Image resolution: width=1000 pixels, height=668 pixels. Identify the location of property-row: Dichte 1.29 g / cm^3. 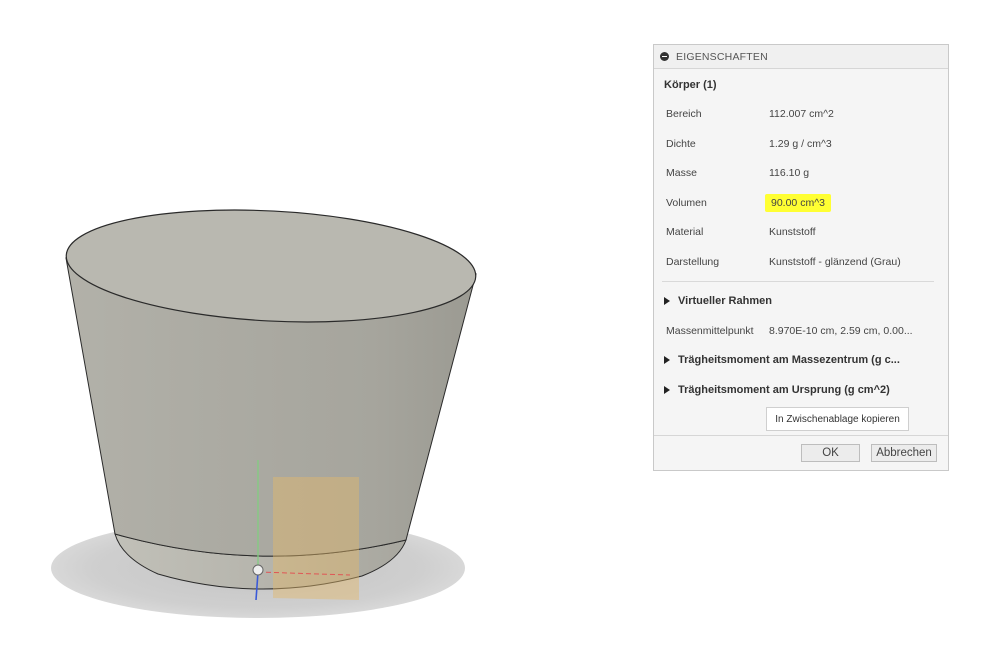
(749, 144).